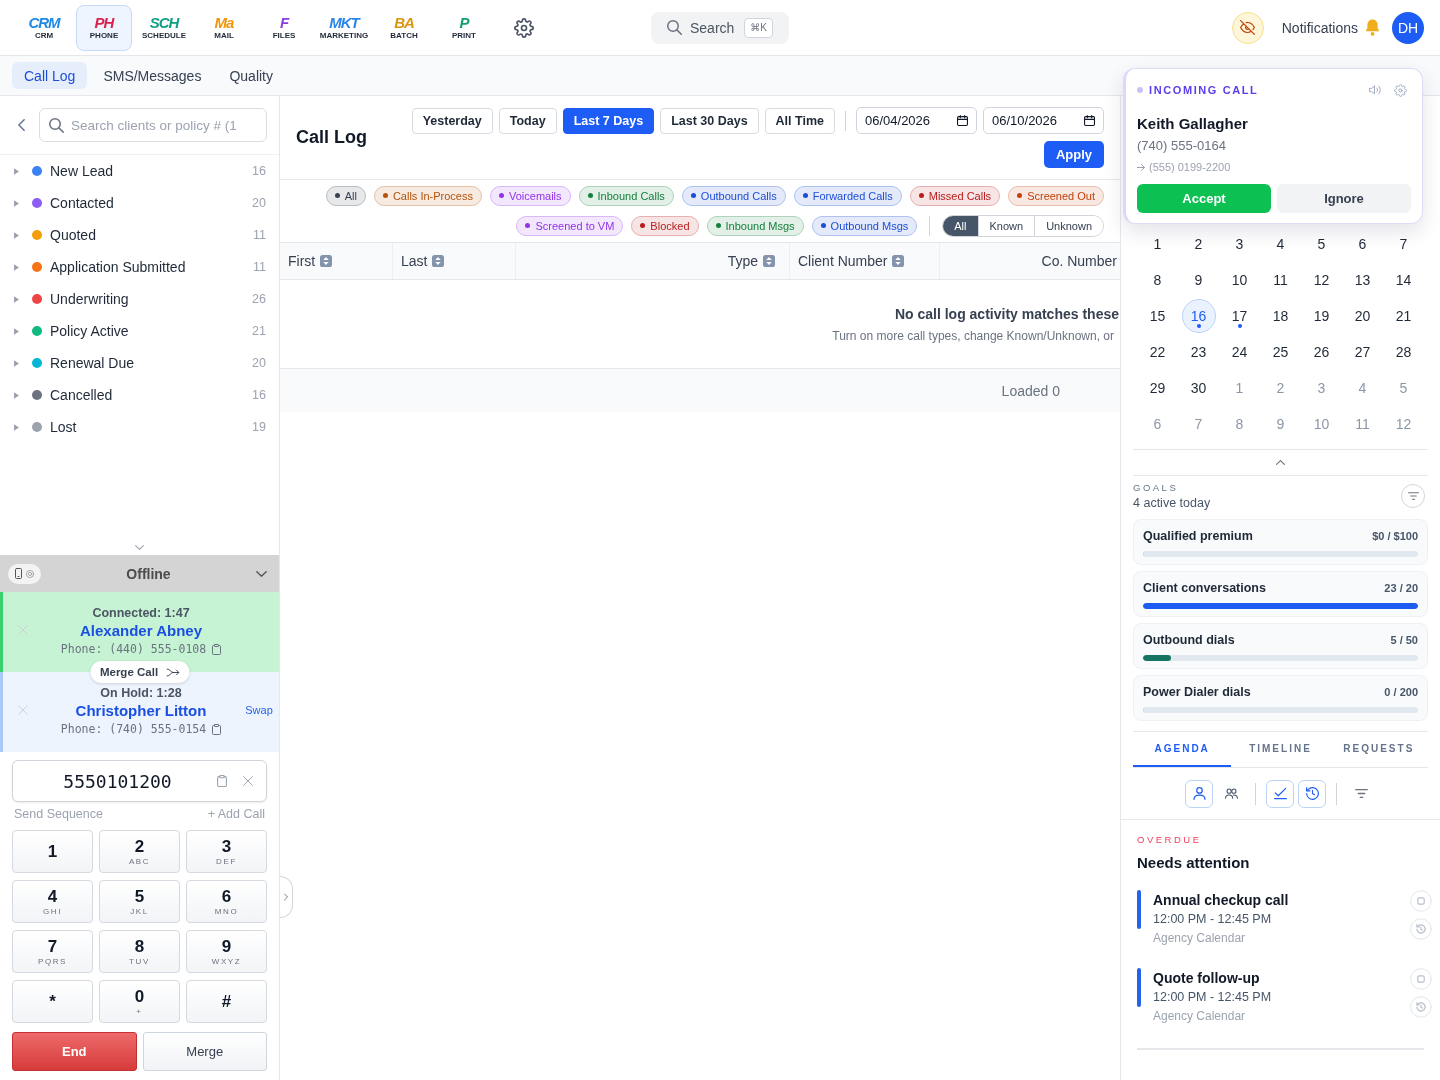  What do you see at coordinates (151, 363) in the screenshot?
I see `stage-label: Renewal Due` at bounding box center [151, 363].